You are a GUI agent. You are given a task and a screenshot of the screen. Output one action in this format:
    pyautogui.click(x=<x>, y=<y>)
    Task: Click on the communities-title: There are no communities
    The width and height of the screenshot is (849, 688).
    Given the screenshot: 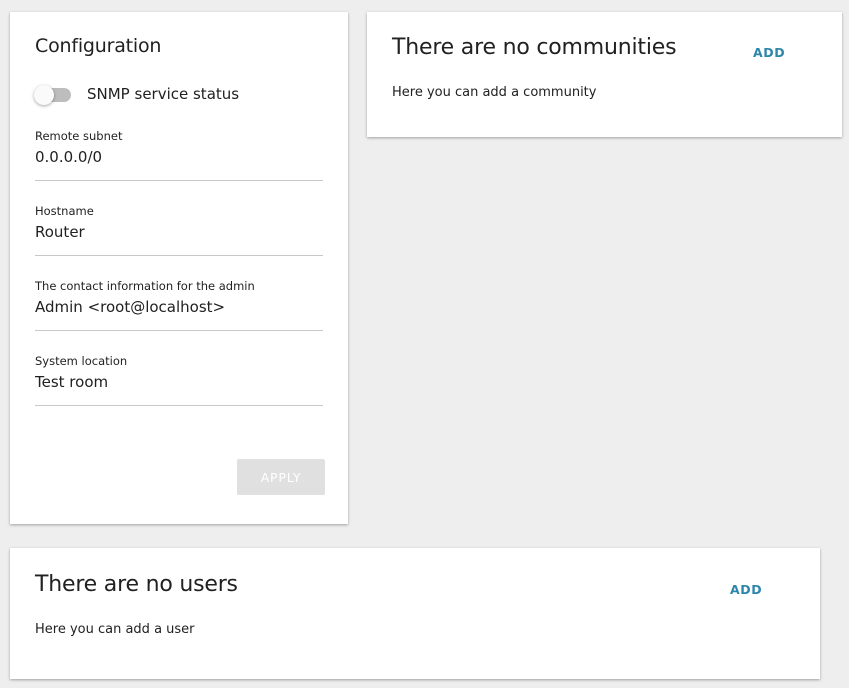 What is the action you would take?
    pyautogui.click(x=534, y=47)
    